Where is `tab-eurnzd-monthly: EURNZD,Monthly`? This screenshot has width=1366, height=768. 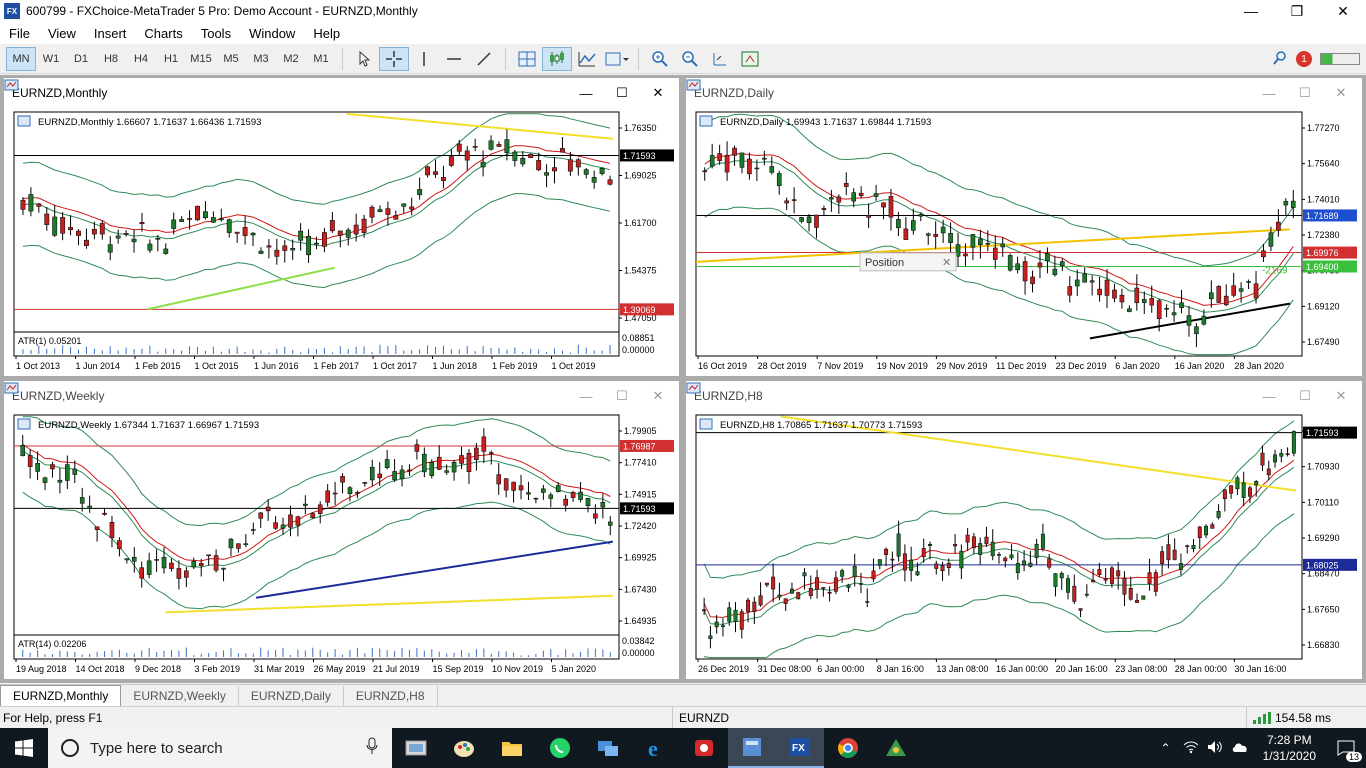
tab-eurnzd-monthly: EURNZD,Monthly is located at coordinates (61, 695).